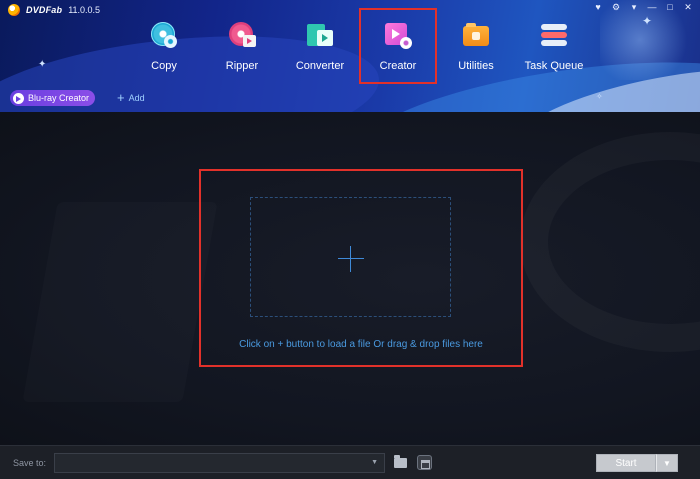  I want to click on close-icon: ✕, so click(688, 7).